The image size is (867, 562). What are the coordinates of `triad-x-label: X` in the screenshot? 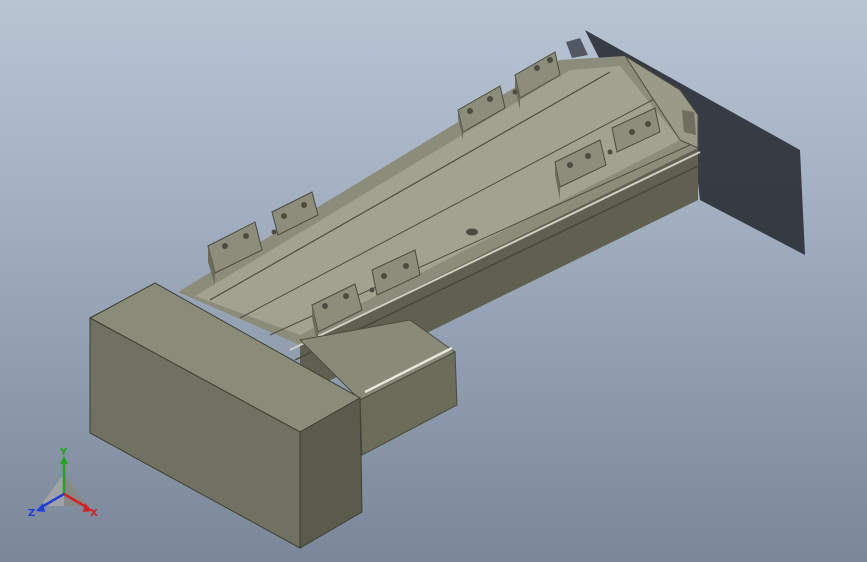 It's located at (94, 513).